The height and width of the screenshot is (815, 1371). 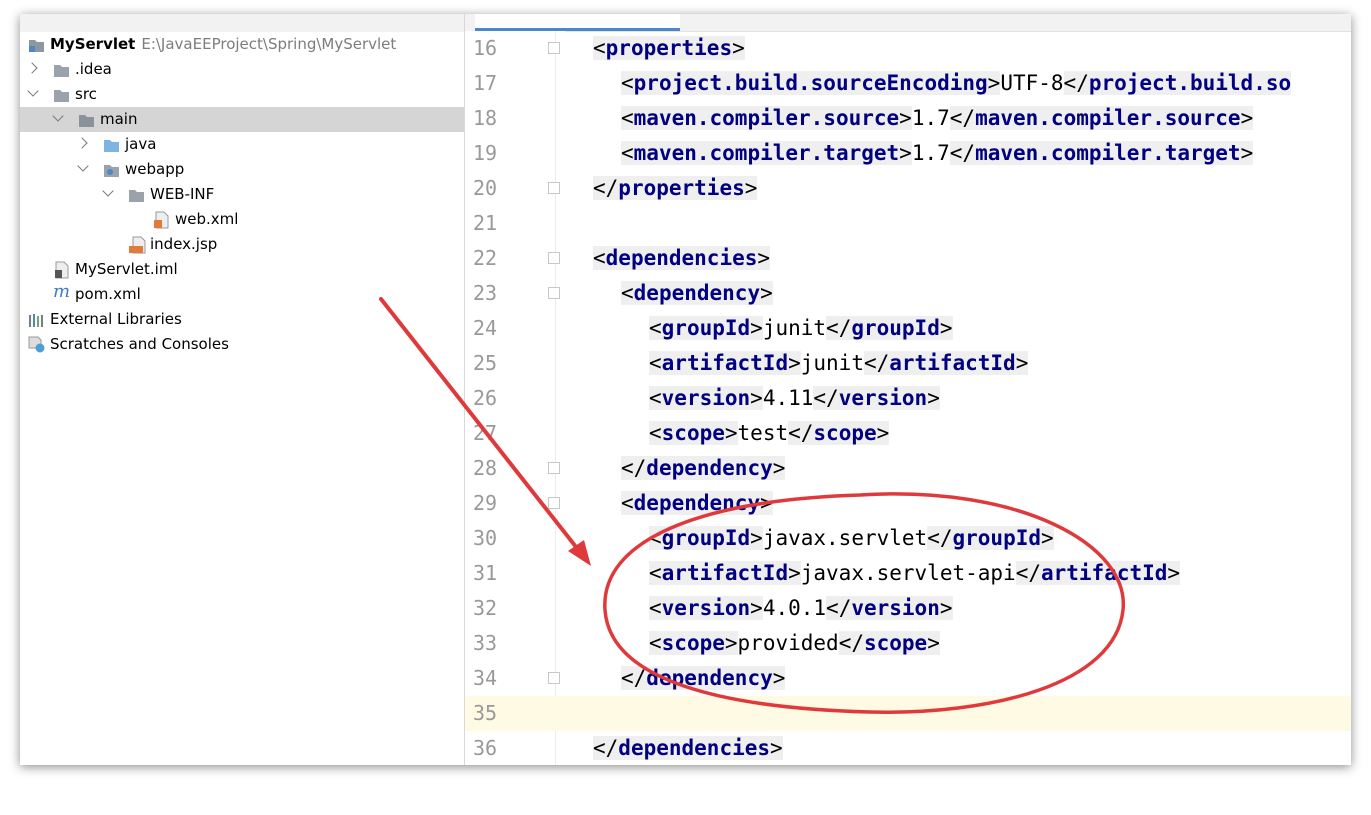 What do you see at coordinates (997, 538) in the screenshot?
I see `tag-name: groupId` at bounding box center [997, 538].